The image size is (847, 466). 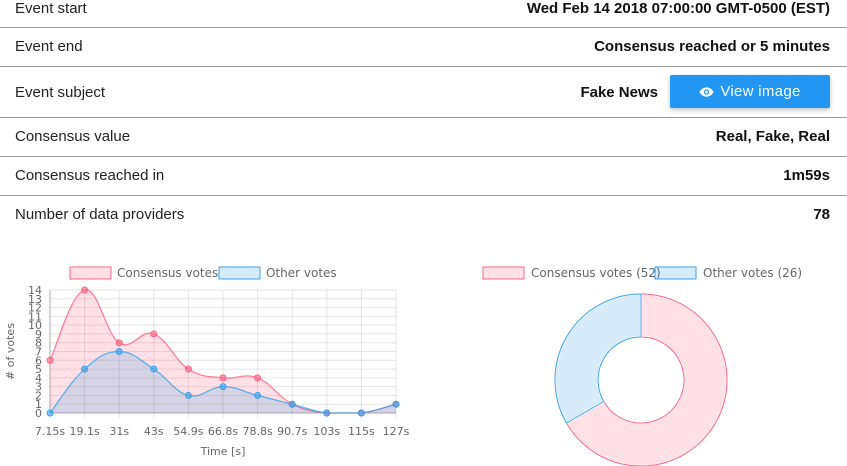 What do you see at coordinates (10, 351) in the screenshot?
I see `y-axis-title: # of votes` at bounding box center [10, 351].